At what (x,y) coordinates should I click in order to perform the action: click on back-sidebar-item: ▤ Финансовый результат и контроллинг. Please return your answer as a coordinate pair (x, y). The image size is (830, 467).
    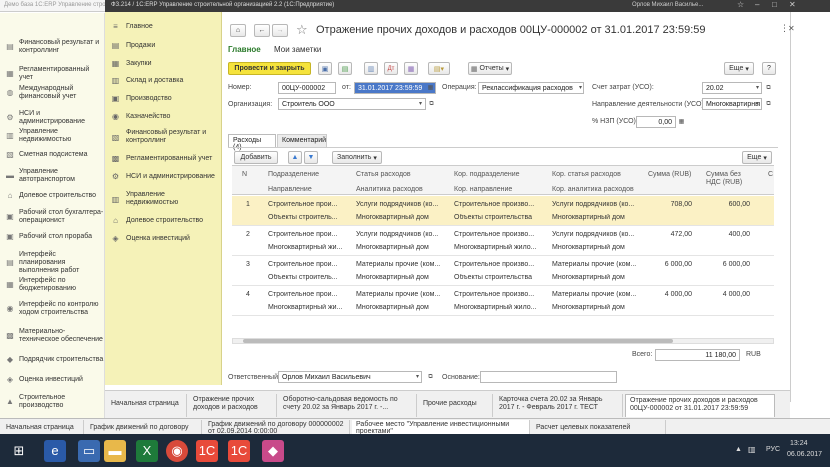
    Looking at the image, I should click on (55, 47).